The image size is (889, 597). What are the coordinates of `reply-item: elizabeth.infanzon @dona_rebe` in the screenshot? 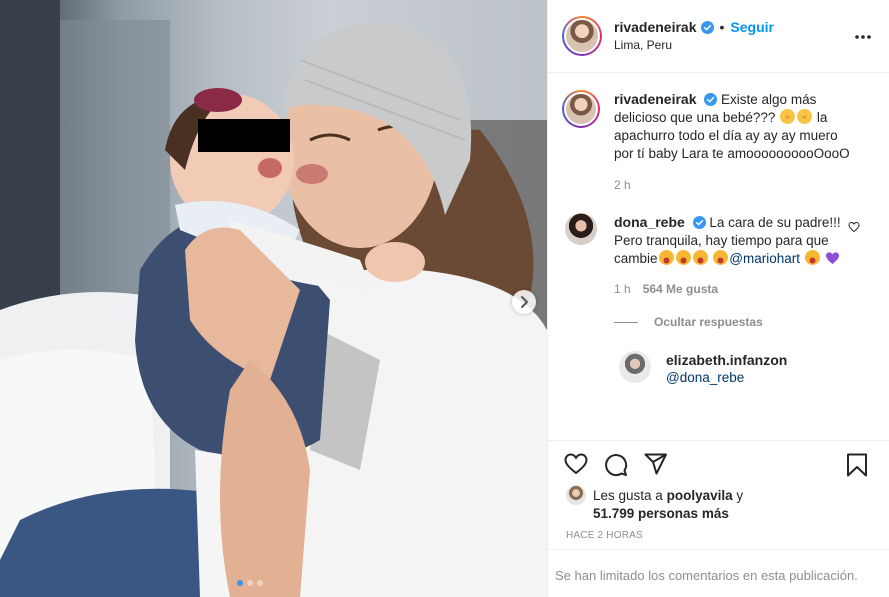 It's located at (746, 369).